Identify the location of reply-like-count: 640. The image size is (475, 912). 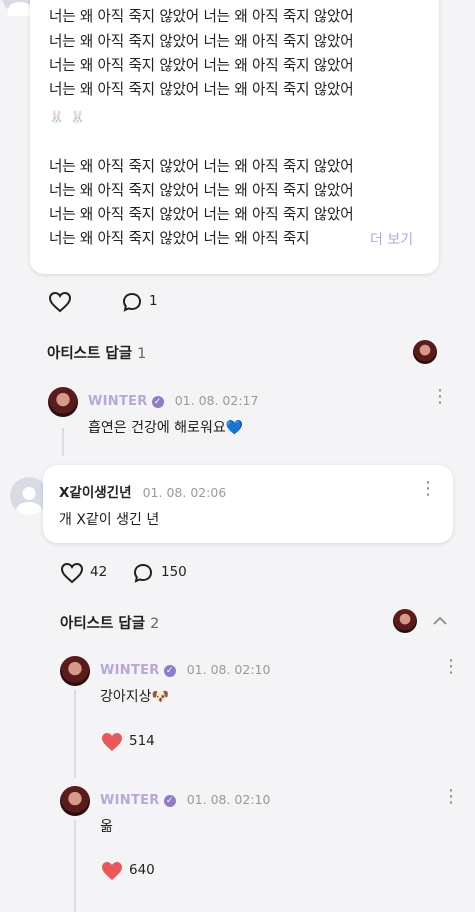
(142, 870).